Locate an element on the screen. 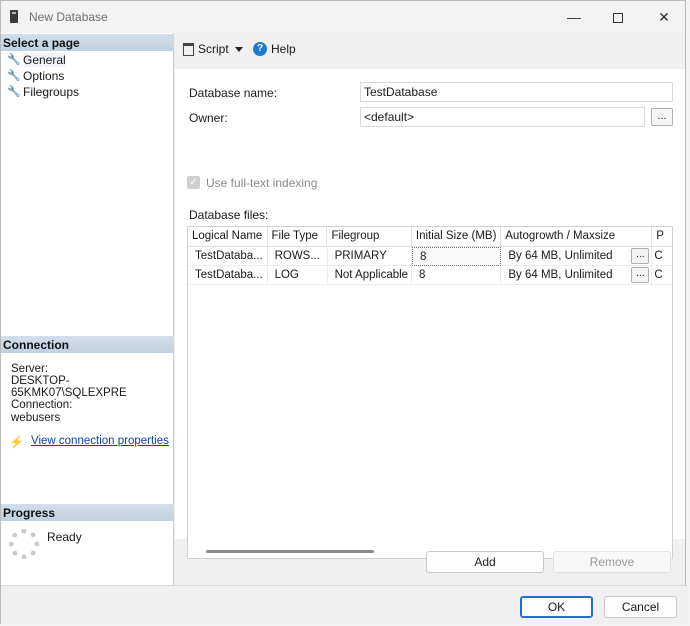 Image resolution: width=690 pixels, height=626 pixels. title-bar: New Database — ✕ is located at coordinates (343, 17).